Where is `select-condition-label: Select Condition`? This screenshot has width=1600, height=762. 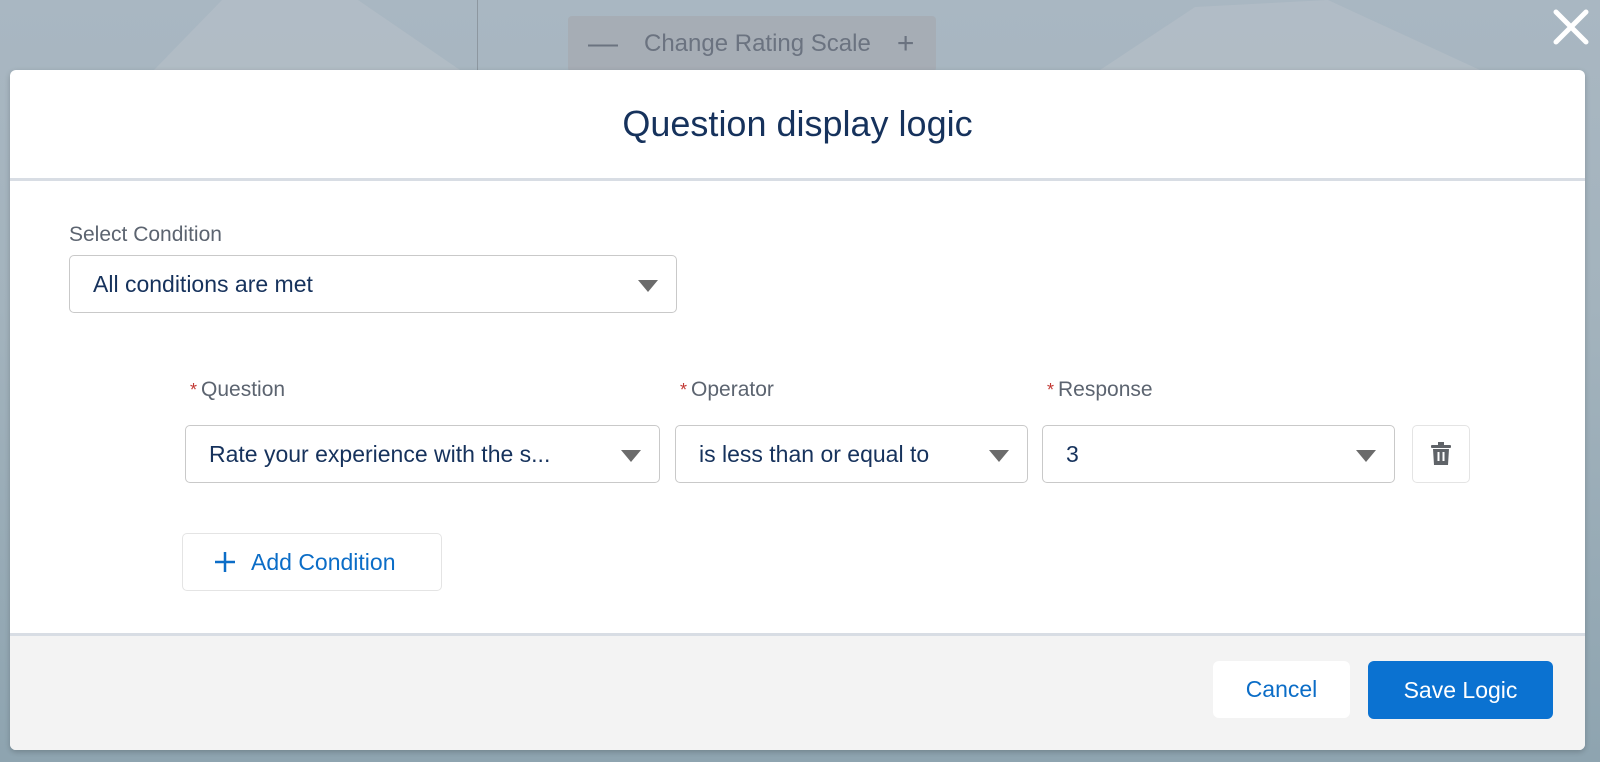 select-condition-label: Select Condition is located at coordinates (145, 234).